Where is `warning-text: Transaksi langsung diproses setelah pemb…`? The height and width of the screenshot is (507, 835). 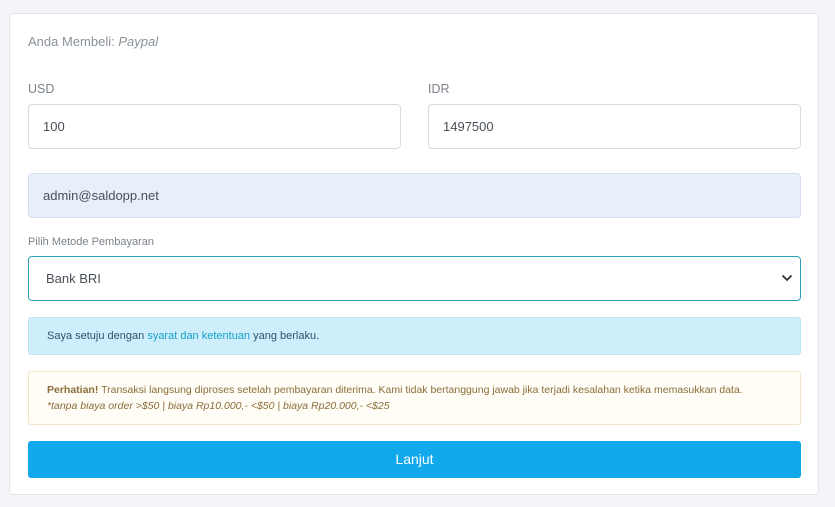
warning-text: Transaksi langsung diproses setelah pemb… is located at coordinates (420, 390).